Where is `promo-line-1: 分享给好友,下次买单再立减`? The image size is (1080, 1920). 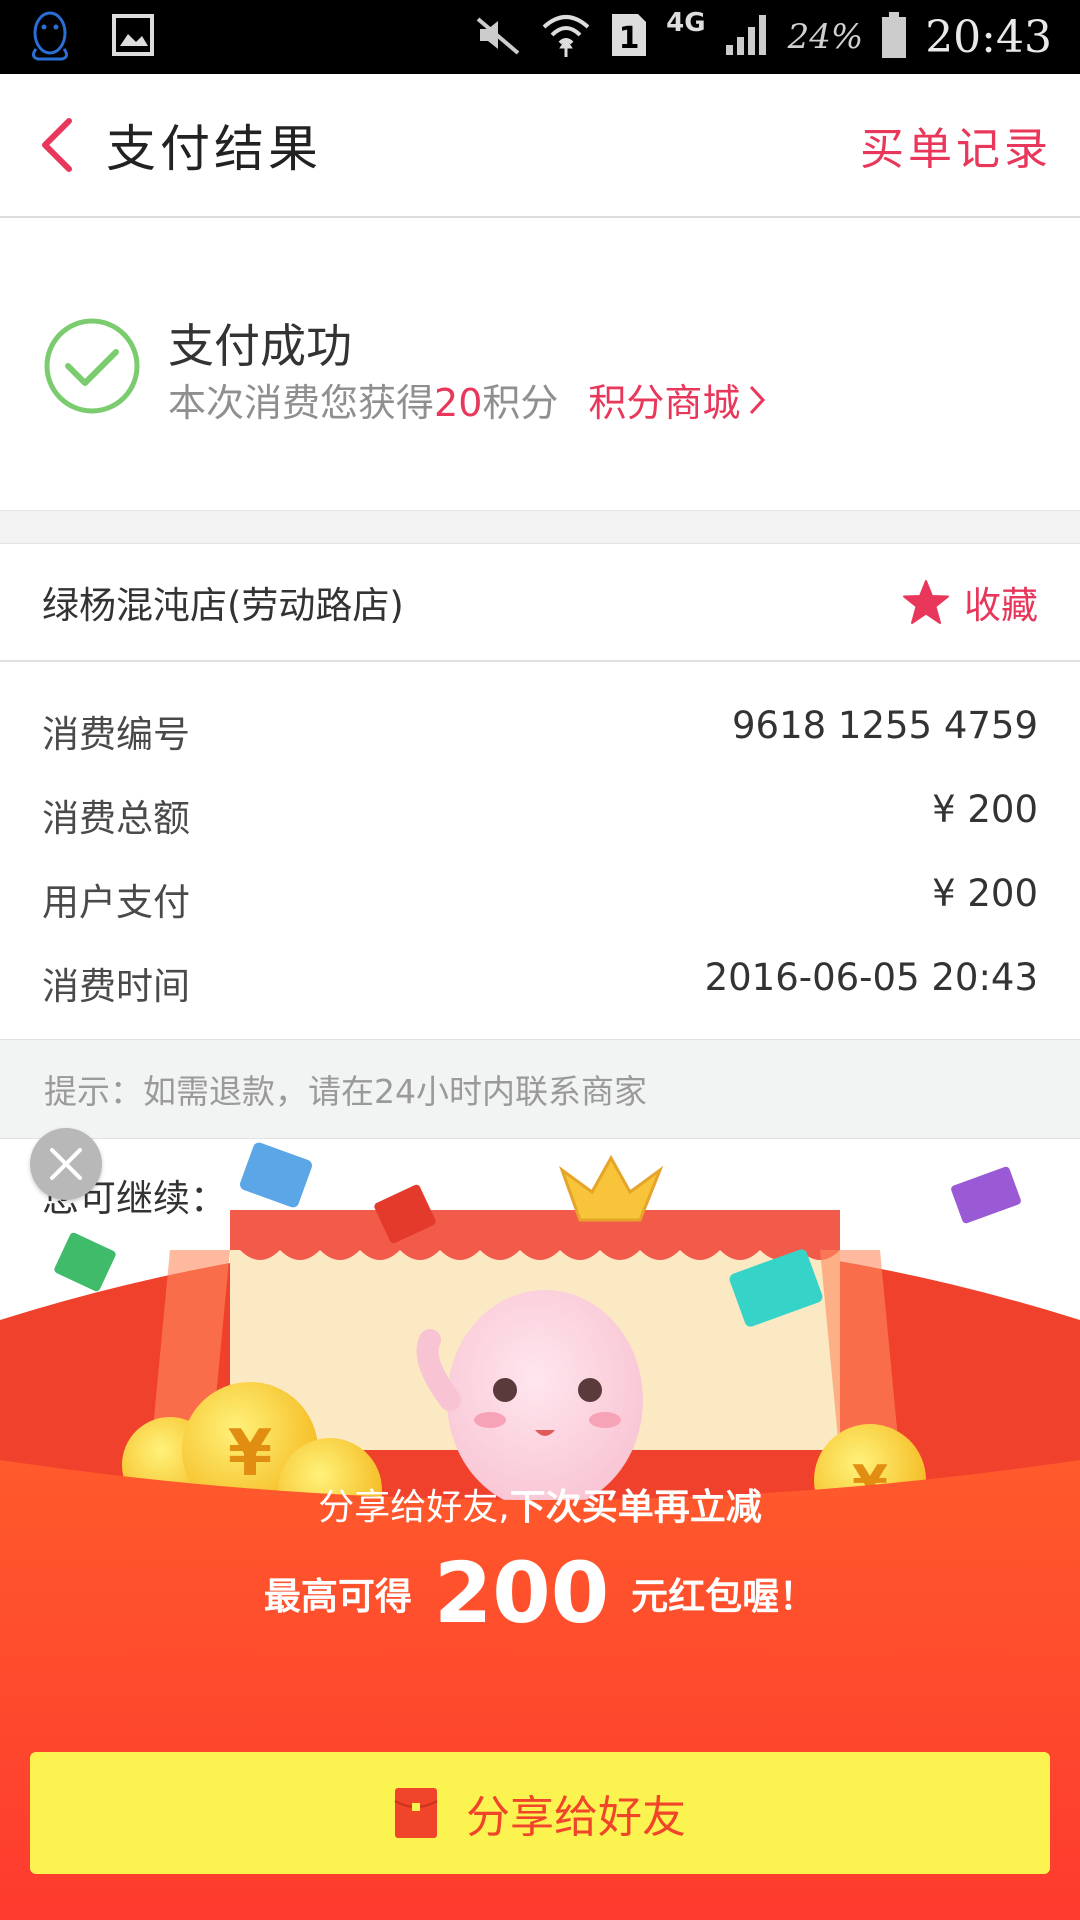
promo-line-1: 分享给好友,下次买单再立减 is located at coordinates (540, 1504).